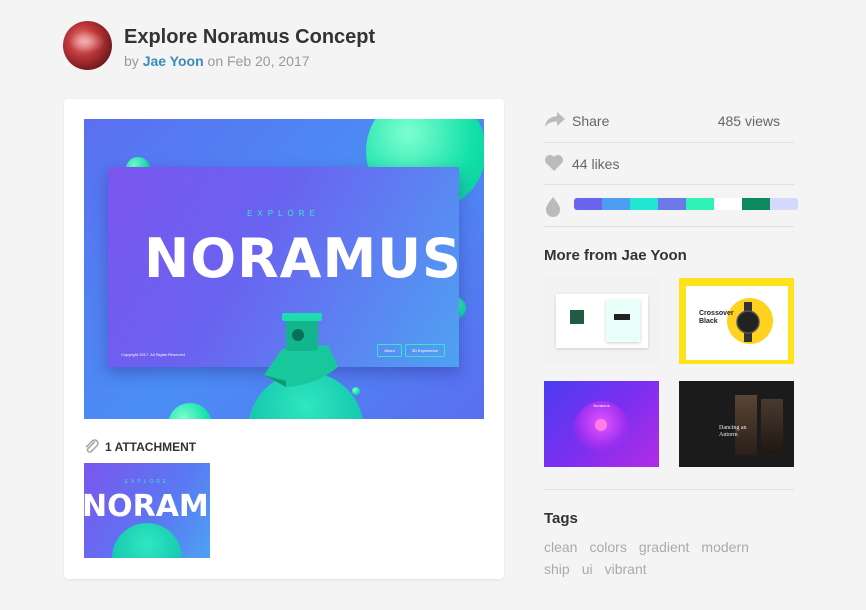 Image resolution: width=866 pixels, height=610 pixels. I want to click on by-label: by, so click(131, 61).